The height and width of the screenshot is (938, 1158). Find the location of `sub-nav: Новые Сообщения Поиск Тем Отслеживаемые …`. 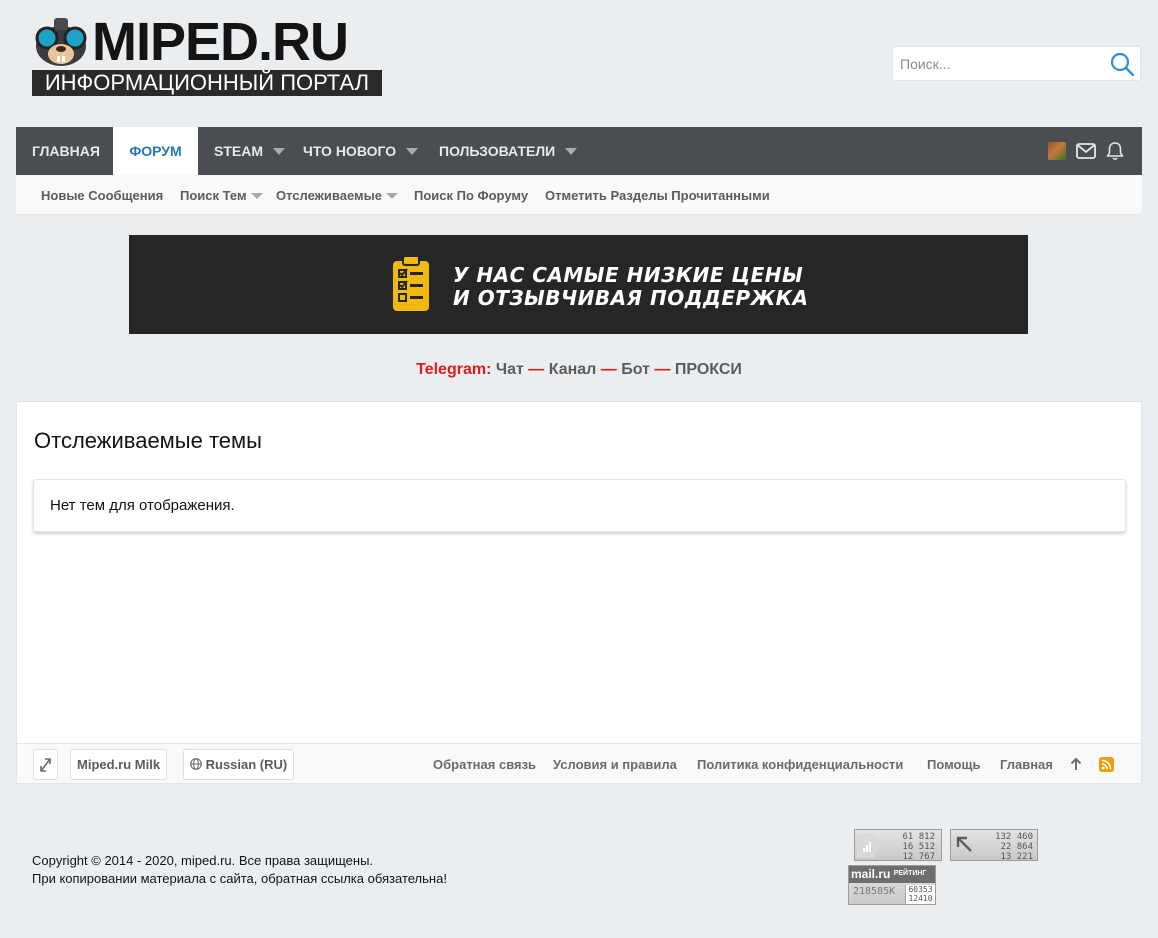

sub-nav: Новые Сообщения Поиск Тем Отслеживаемые … is located at coordinates (579, 195).